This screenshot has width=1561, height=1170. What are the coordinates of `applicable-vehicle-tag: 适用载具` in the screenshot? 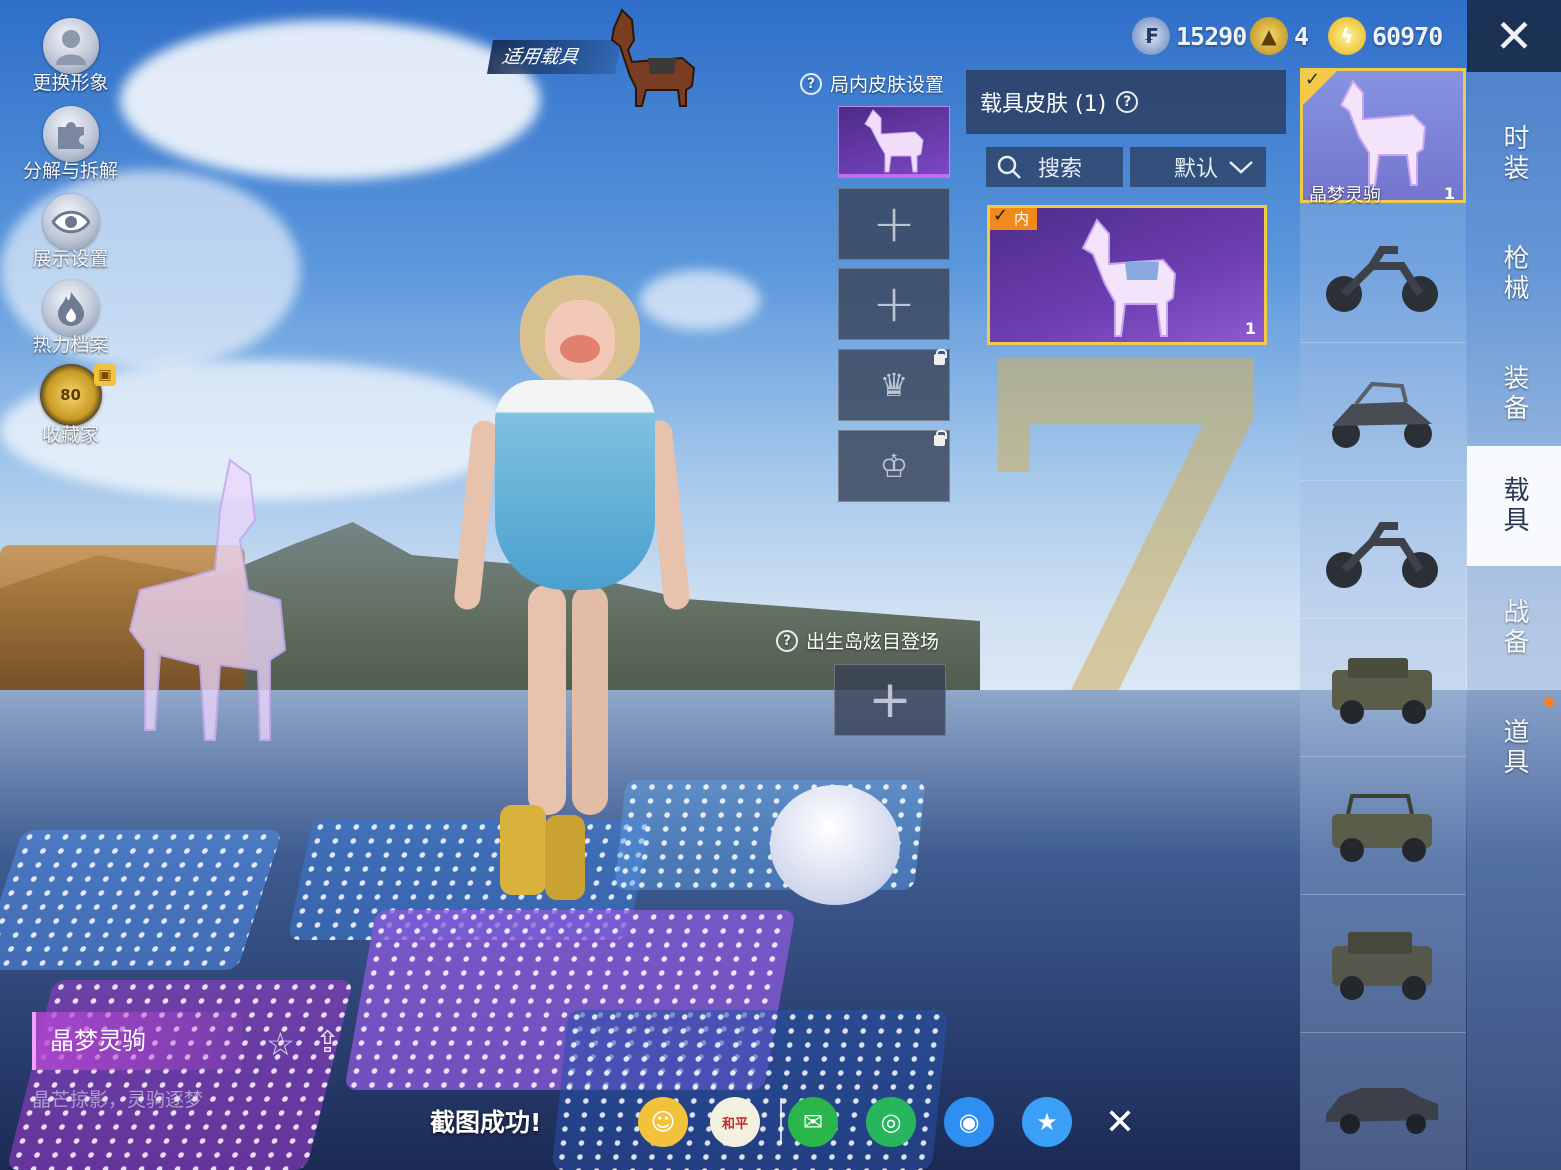 It's located at (554, 57).